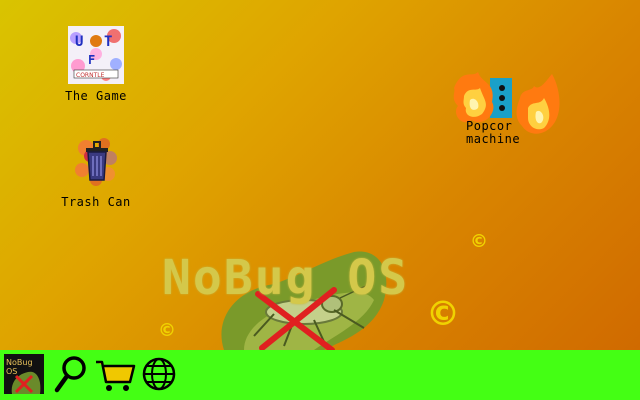 The image size is (640, 400). I want to click on desktop-icon-trash-can: Trash Can, so click(96, 171).